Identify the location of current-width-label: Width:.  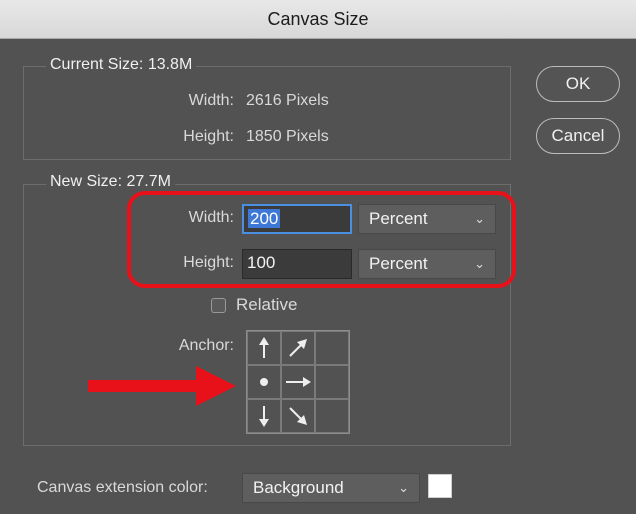
(211, 100).